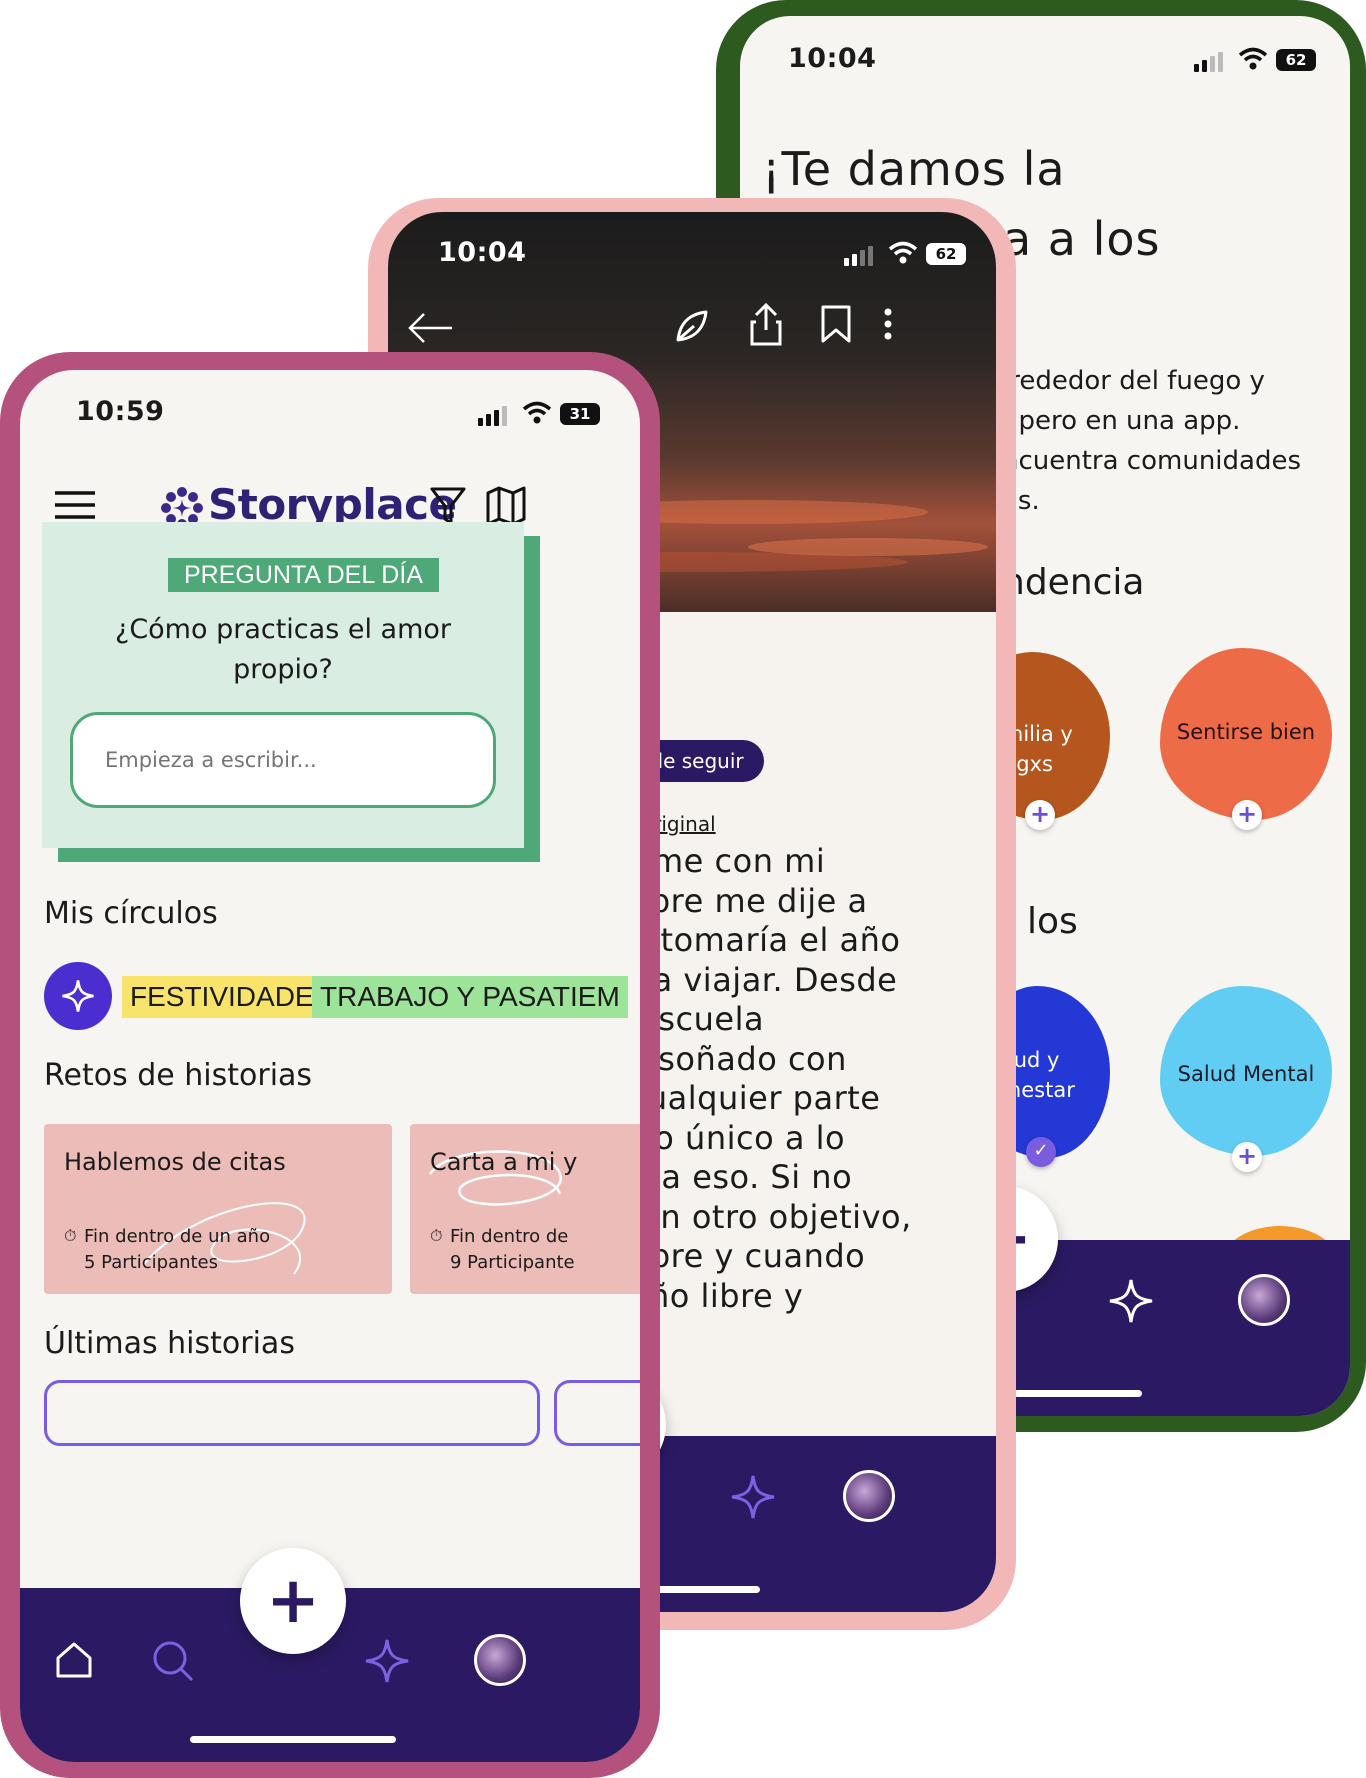 The image size is (1366, 1778). Describe the element at coordinates (293, 1739) in the screenshot. I see `home-indicator` at that location.